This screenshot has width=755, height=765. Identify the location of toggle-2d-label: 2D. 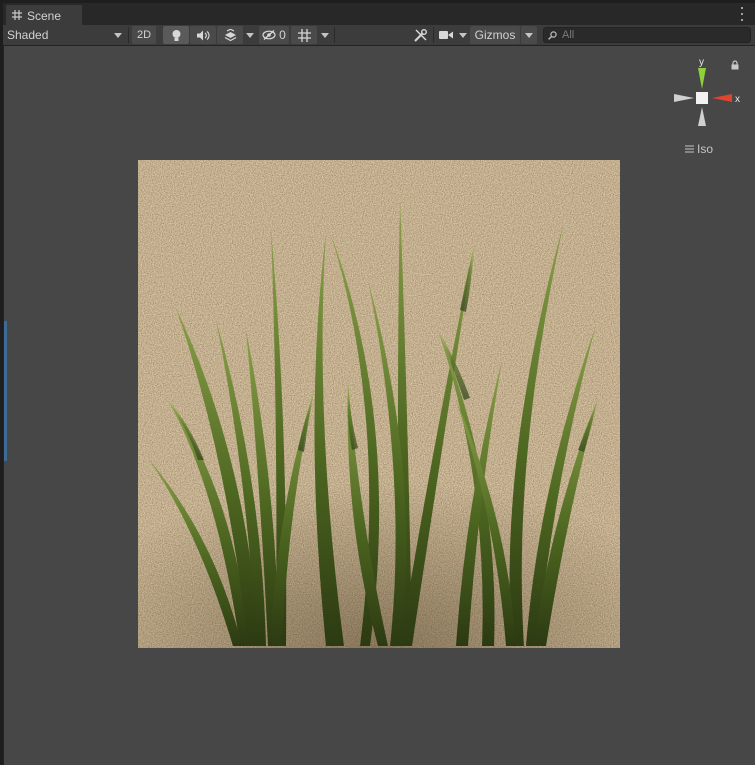
(144, 35).